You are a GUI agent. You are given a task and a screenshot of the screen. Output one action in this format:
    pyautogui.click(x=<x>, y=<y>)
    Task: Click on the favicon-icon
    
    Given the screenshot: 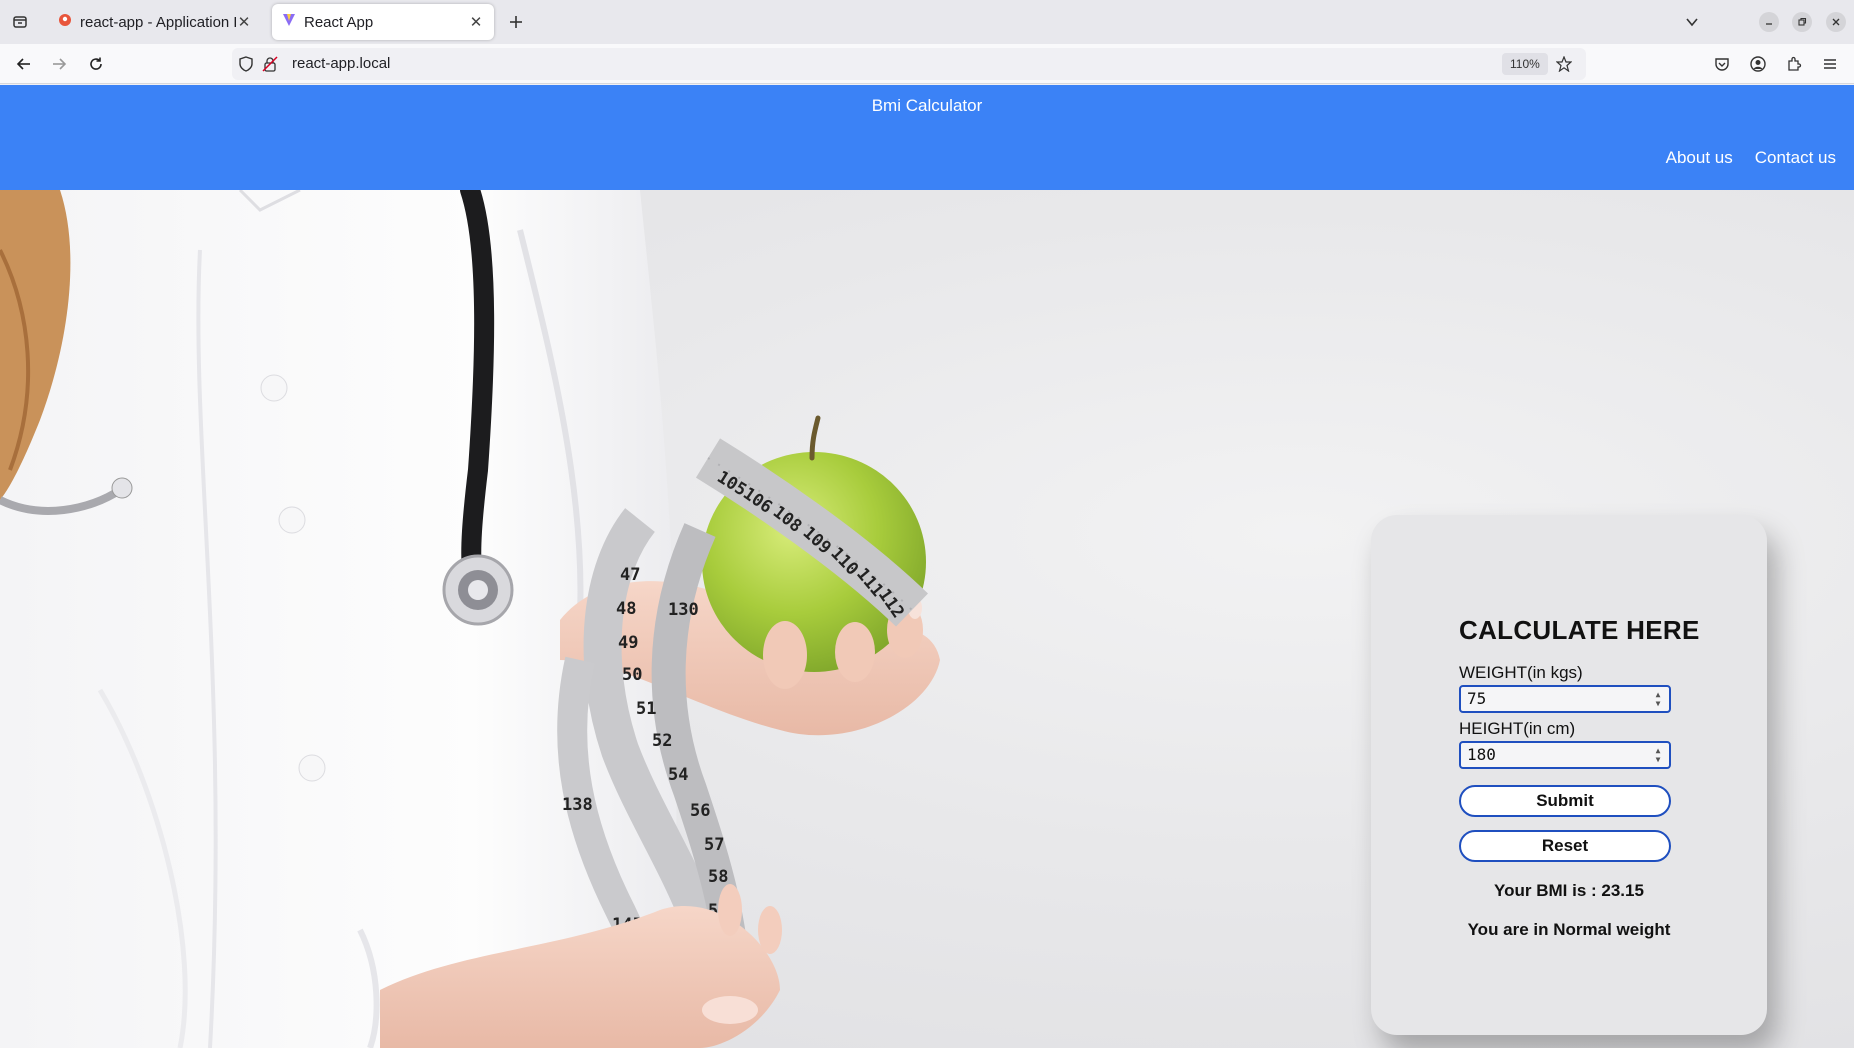 What is the action you would take?
    pyautogui.click(x=65, y=22)
    